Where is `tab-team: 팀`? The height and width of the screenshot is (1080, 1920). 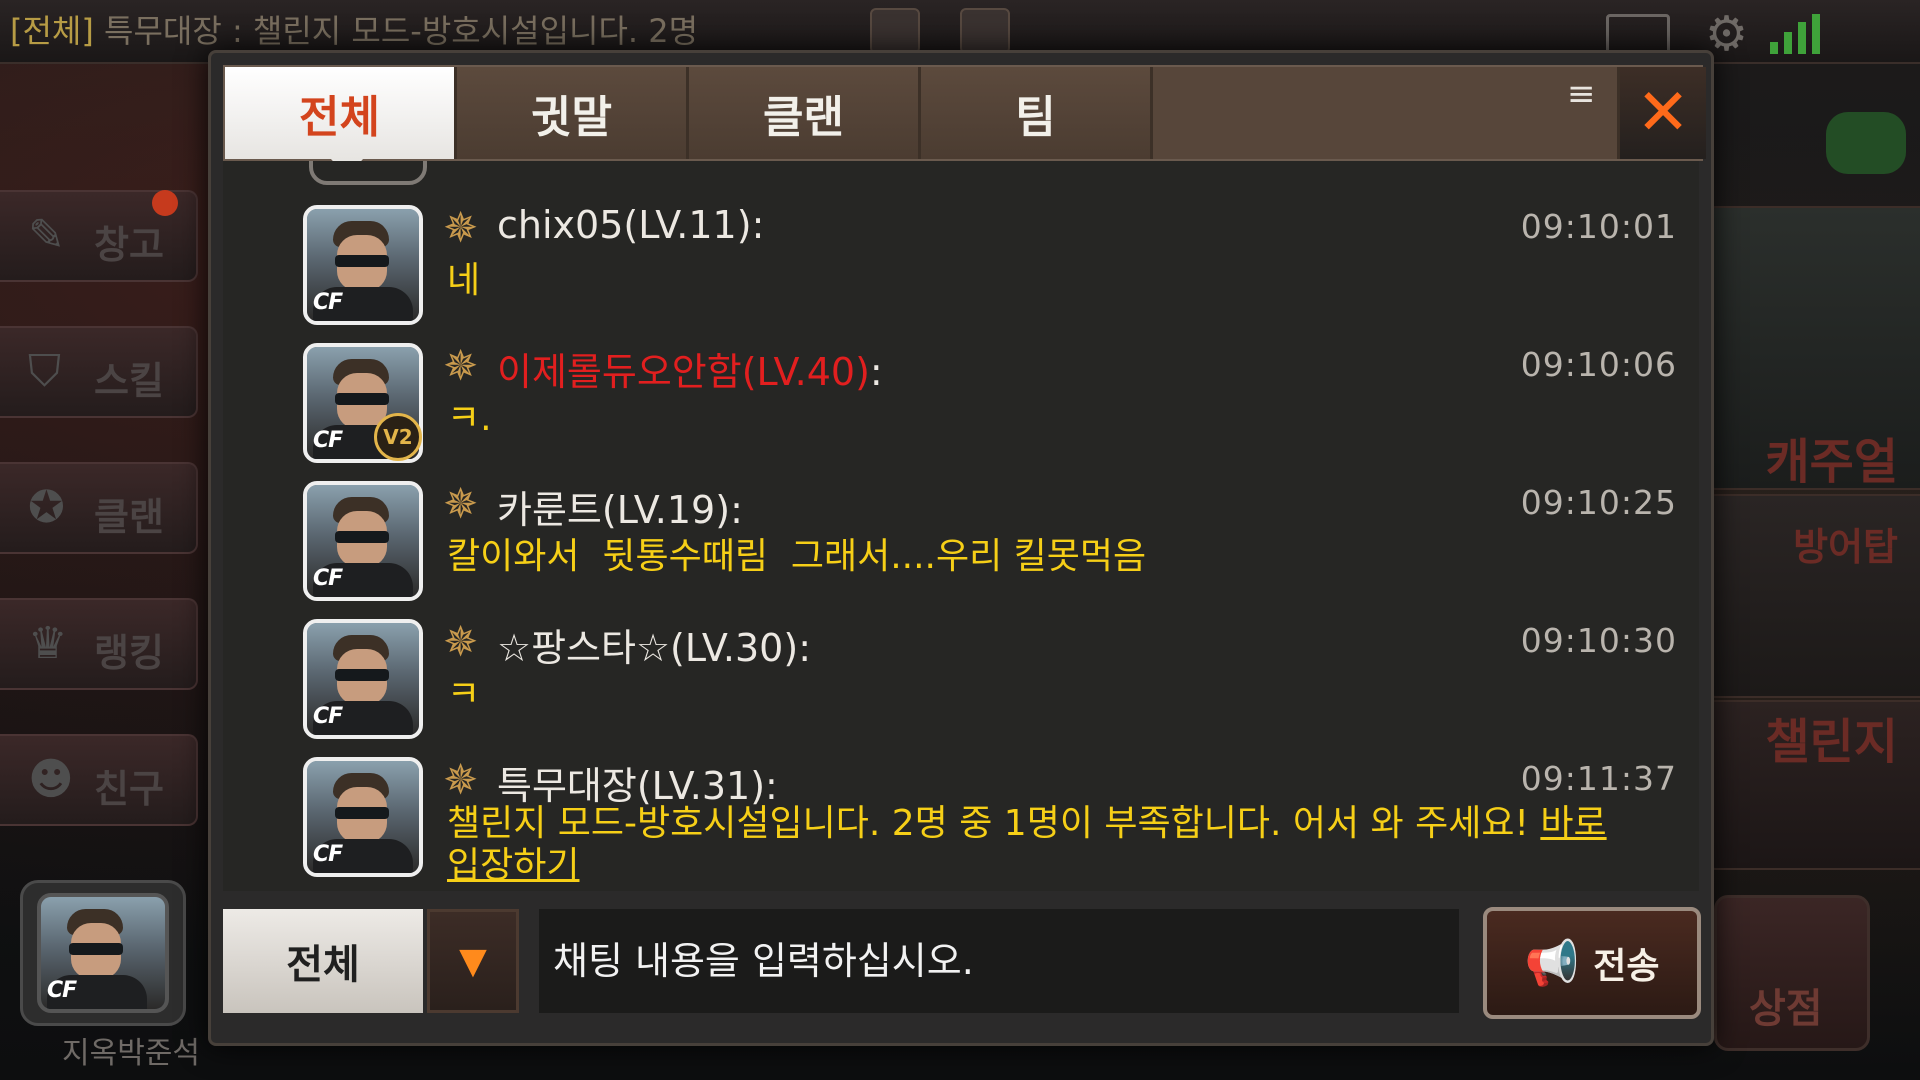
tab-team: 팀 is located at coordinates (1037, 113).